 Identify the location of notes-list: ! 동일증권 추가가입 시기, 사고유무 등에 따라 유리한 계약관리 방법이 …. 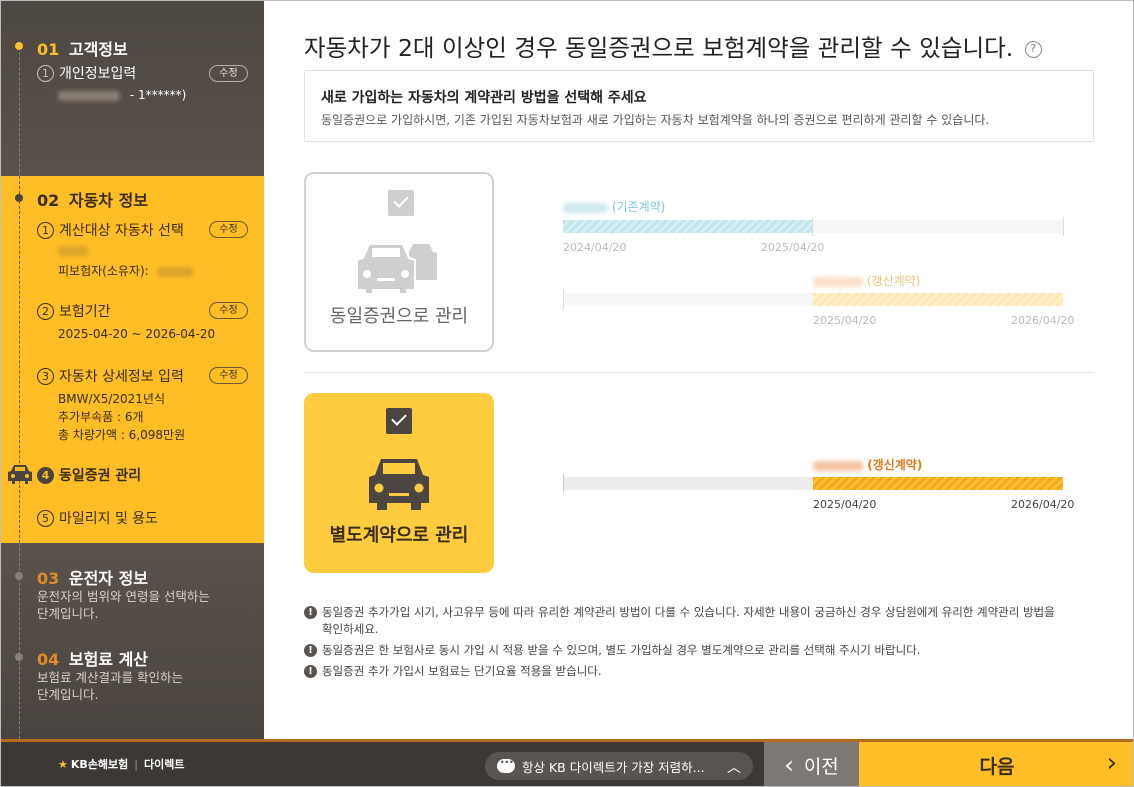
(684, 644).